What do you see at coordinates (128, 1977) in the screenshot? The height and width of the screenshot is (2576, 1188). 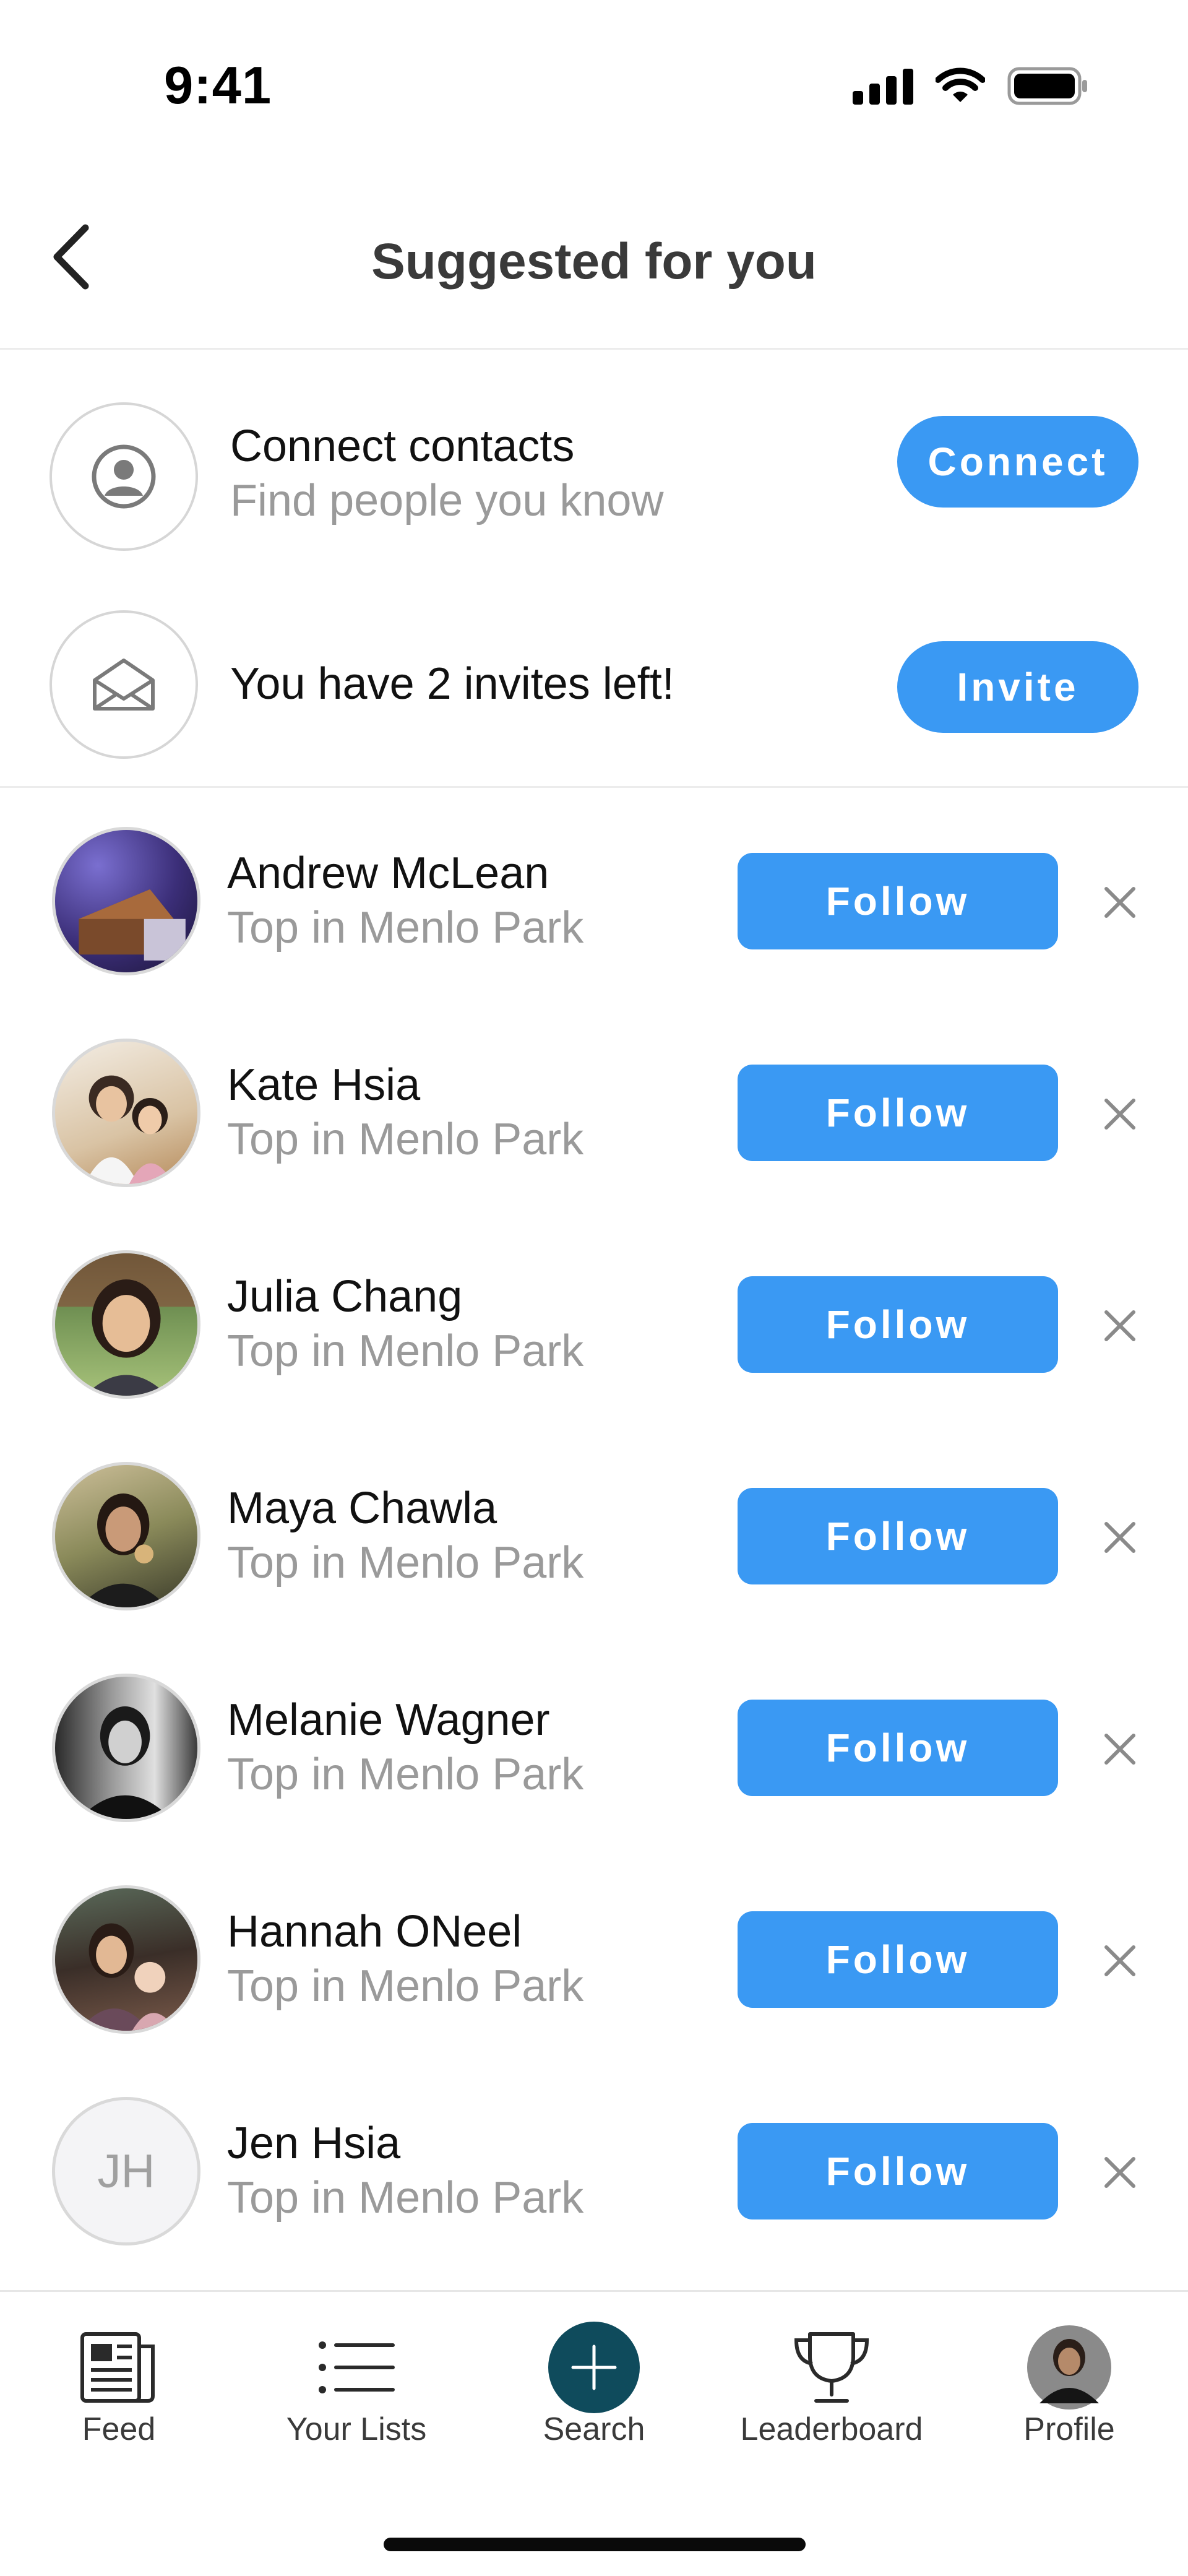 I see `photo-person-with-child` at bounding box center [128, 1977].